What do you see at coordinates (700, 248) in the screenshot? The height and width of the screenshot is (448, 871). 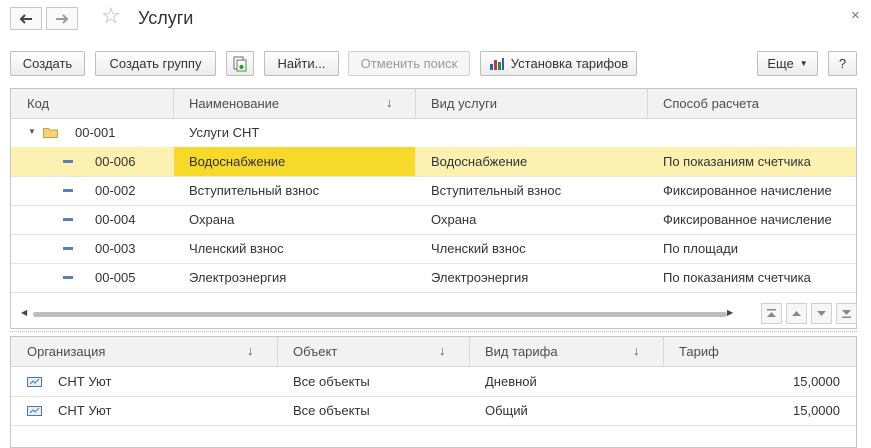 I see `row-calc-method: По площади` at bounding box center [700, 248].